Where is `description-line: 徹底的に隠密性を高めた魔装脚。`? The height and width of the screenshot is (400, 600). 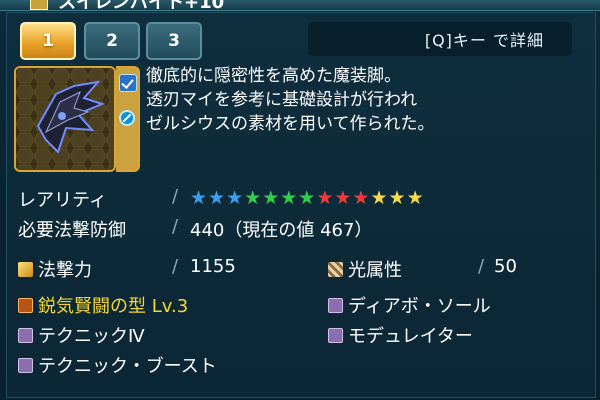
description-line: 徹底的に隠密性を高めた魔装脚。 is located at coordinates (273, 76).